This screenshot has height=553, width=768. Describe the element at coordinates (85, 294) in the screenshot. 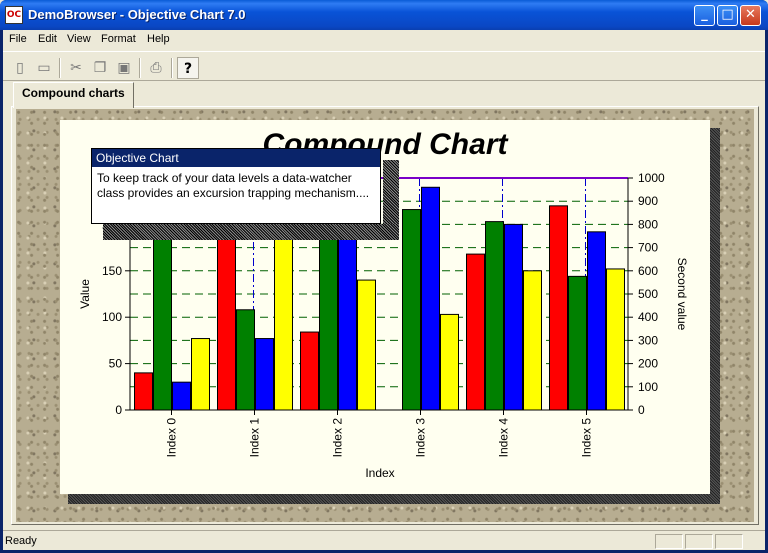

I see `y-axis-label: Value` at that location.